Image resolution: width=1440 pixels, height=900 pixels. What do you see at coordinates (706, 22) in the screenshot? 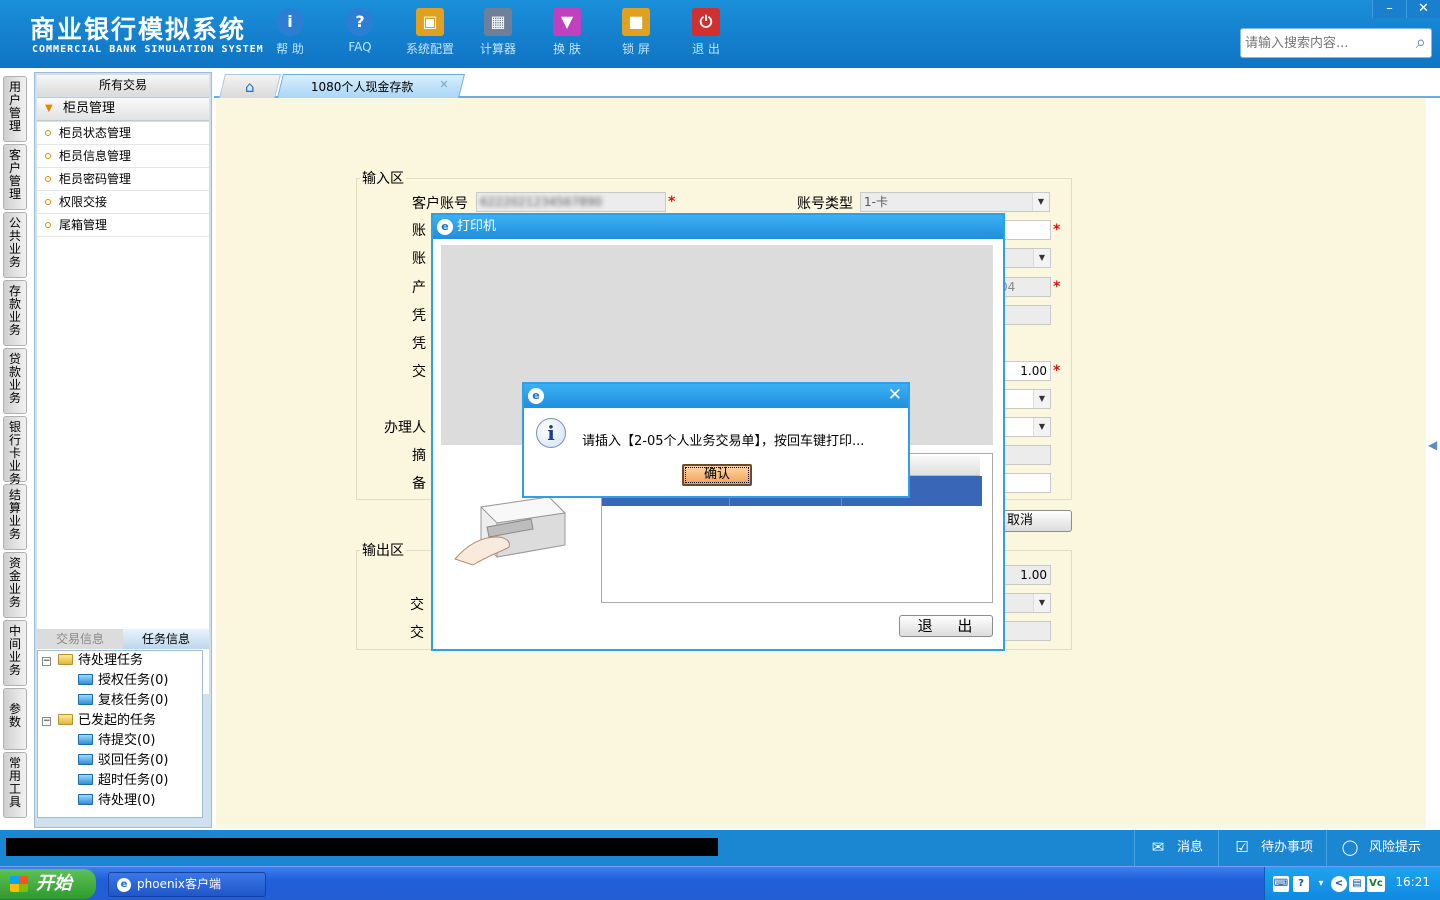
I see `power-icon: ⏻` at bounding box center [706, 22].